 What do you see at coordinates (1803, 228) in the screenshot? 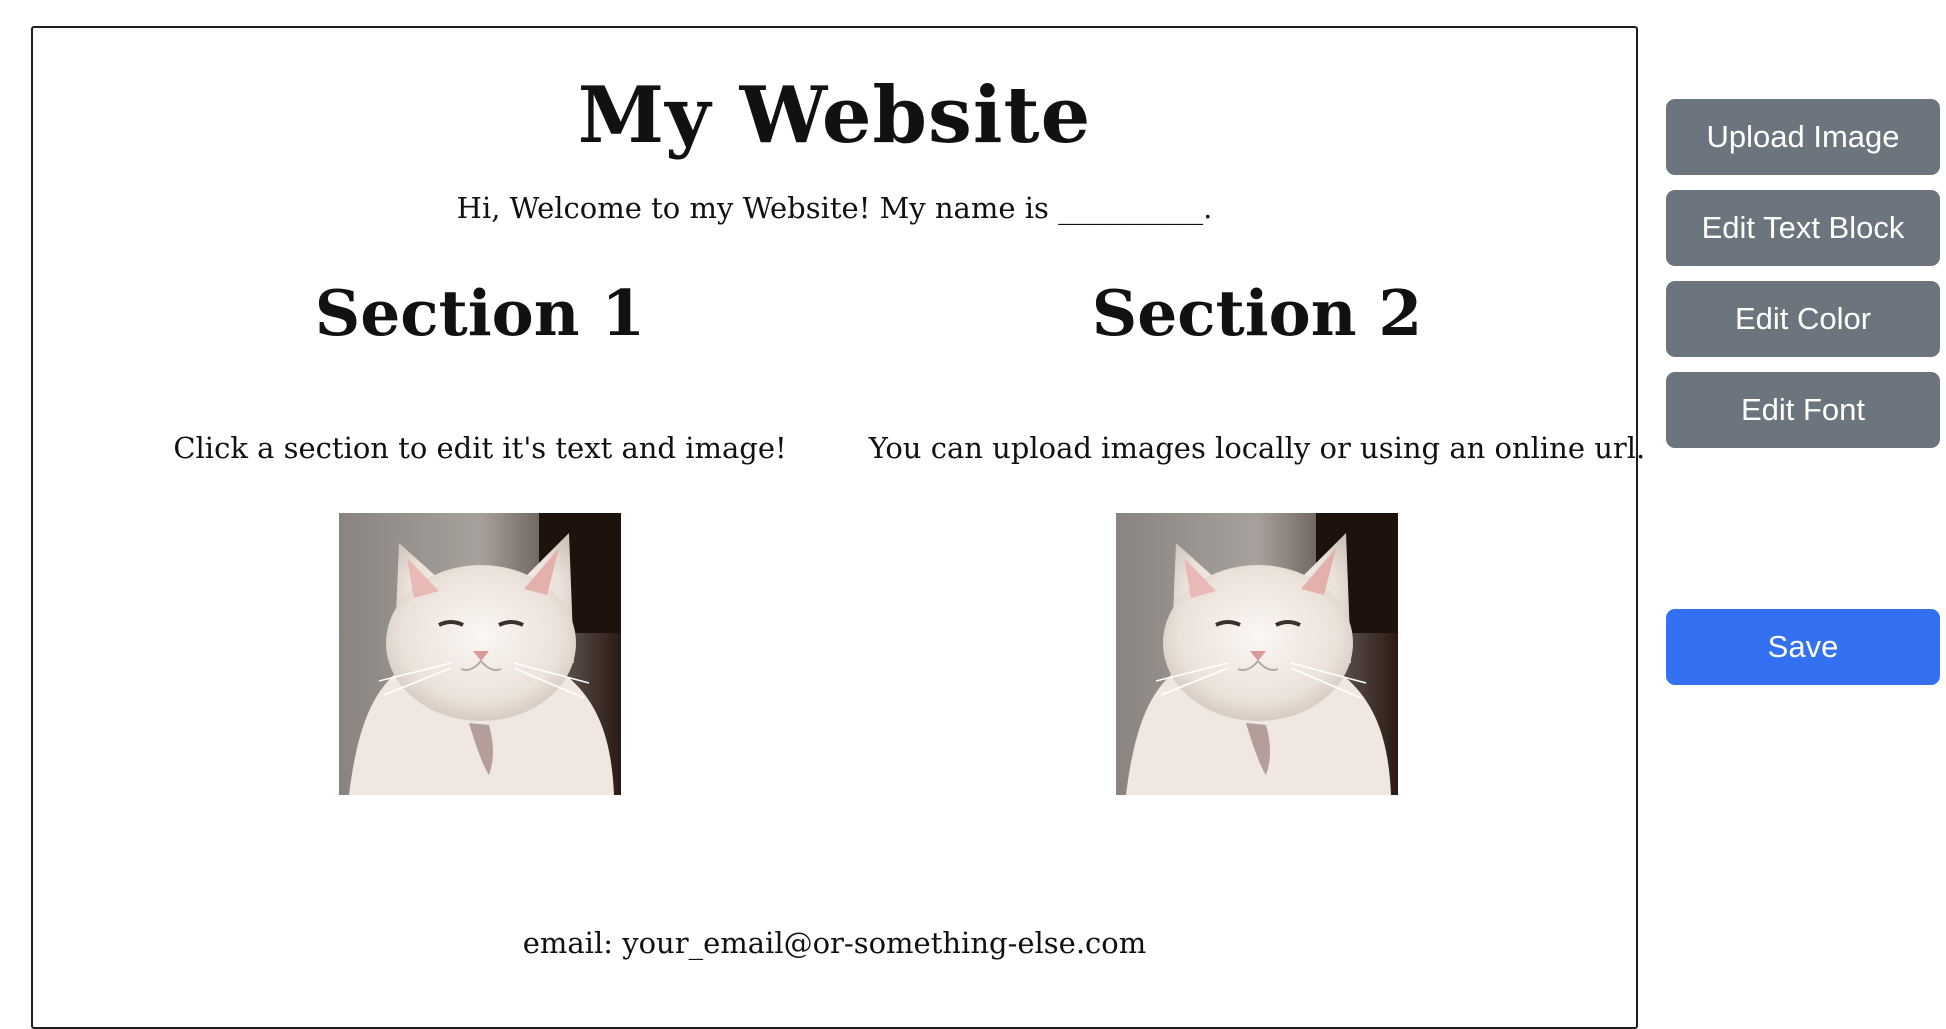
I see `edit-text-block-button: Edit Text Block` at bounding box center [1803, 228].